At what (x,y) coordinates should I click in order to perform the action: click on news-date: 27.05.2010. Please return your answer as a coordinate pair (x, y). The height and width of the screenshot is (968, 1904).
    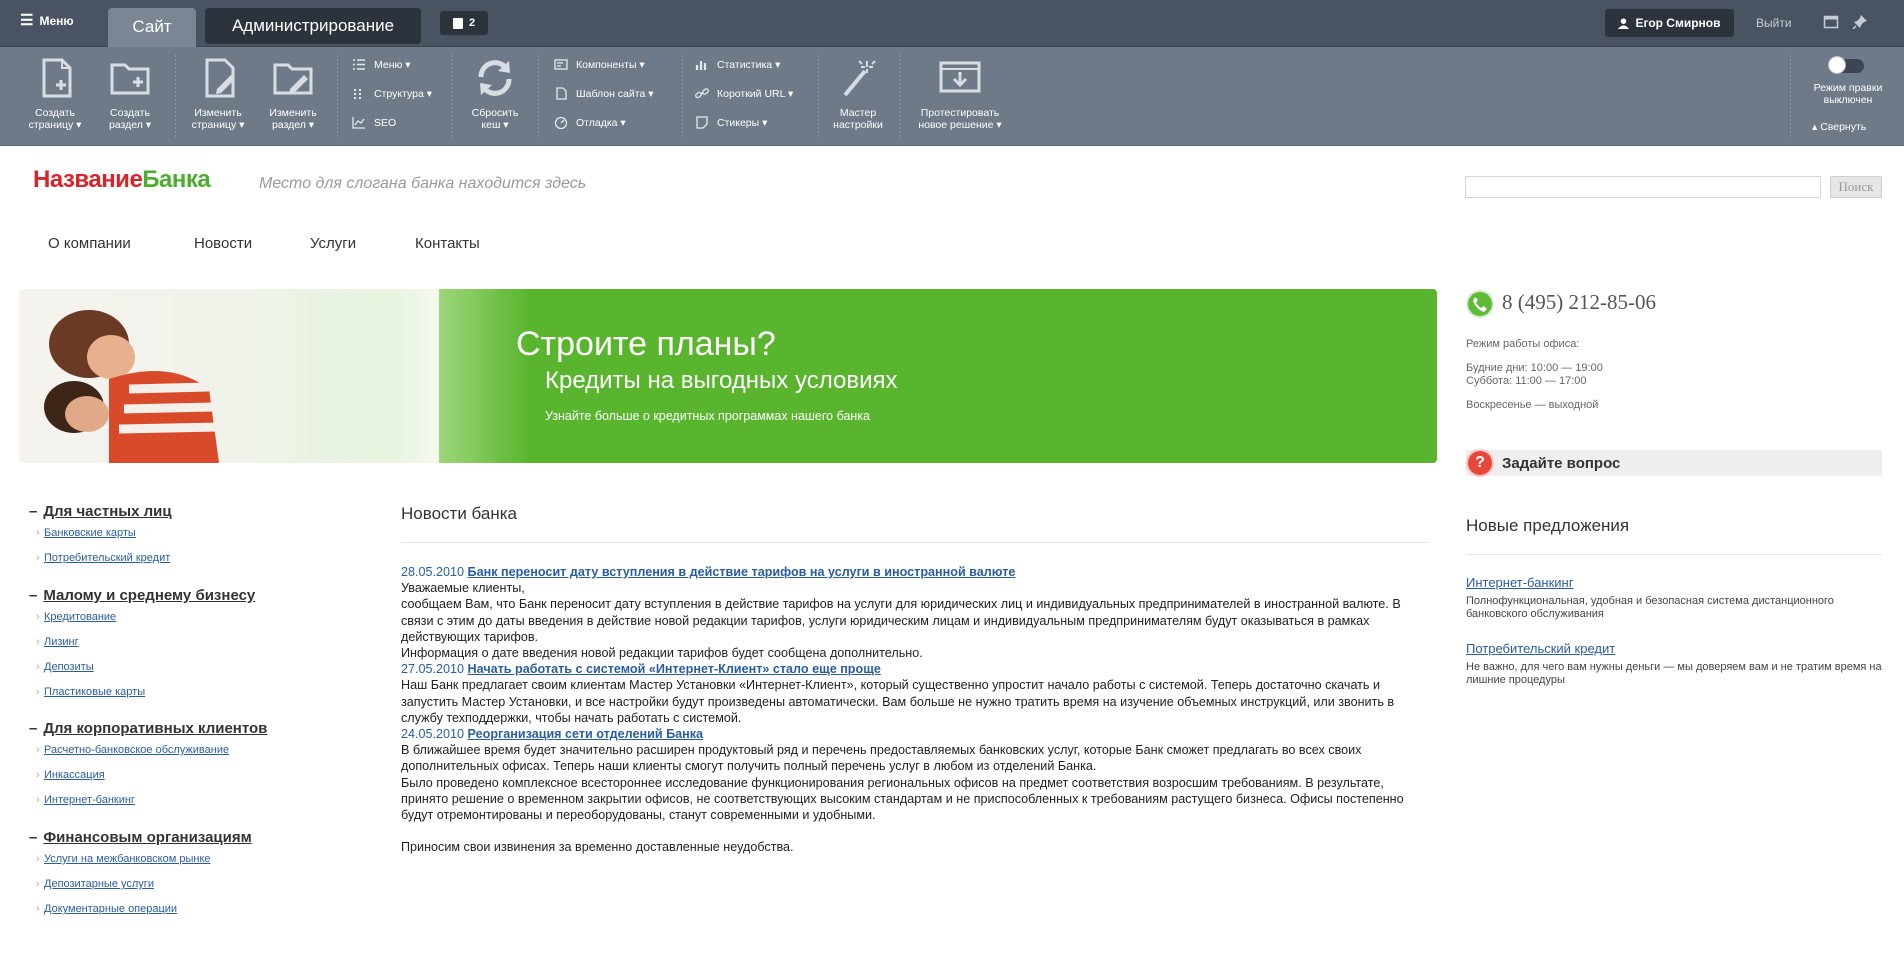
    Looking at the image, I should click on (433, 669).